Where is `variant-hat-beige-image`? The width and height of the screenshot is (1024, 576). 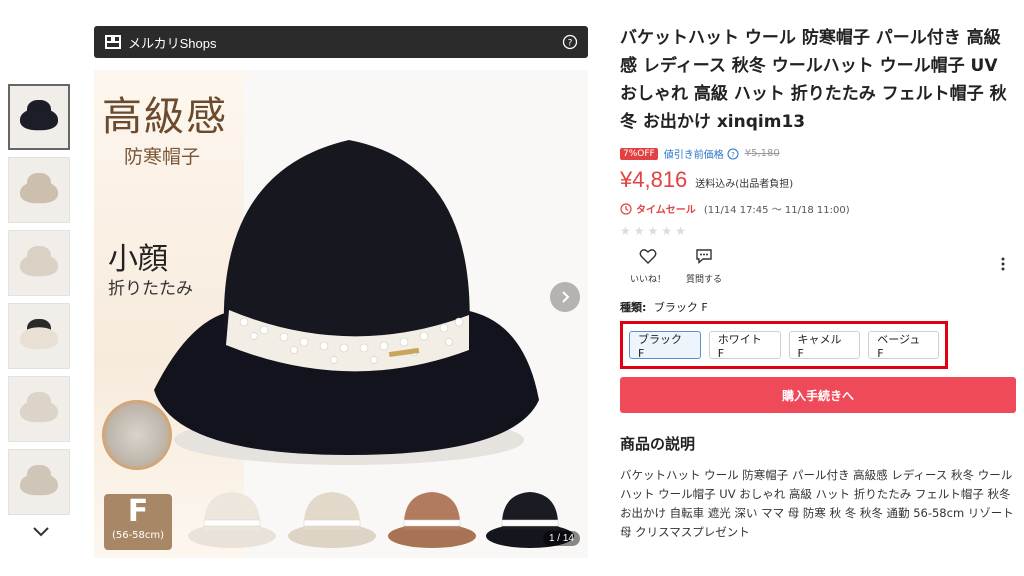
variant-hat-beige-image is located at coordinates (332, 520).